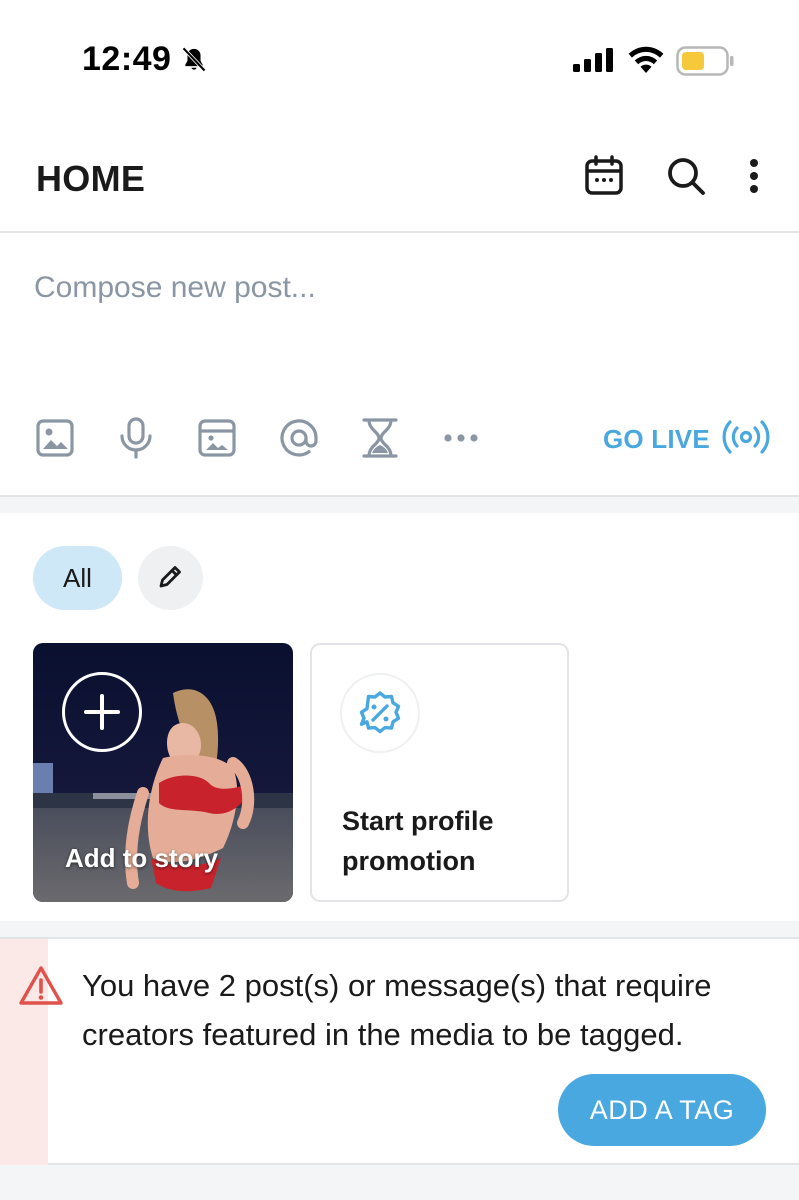 This screenshot has height=1200, width=799. I want to click on wifi-icon, so click(646, 61).